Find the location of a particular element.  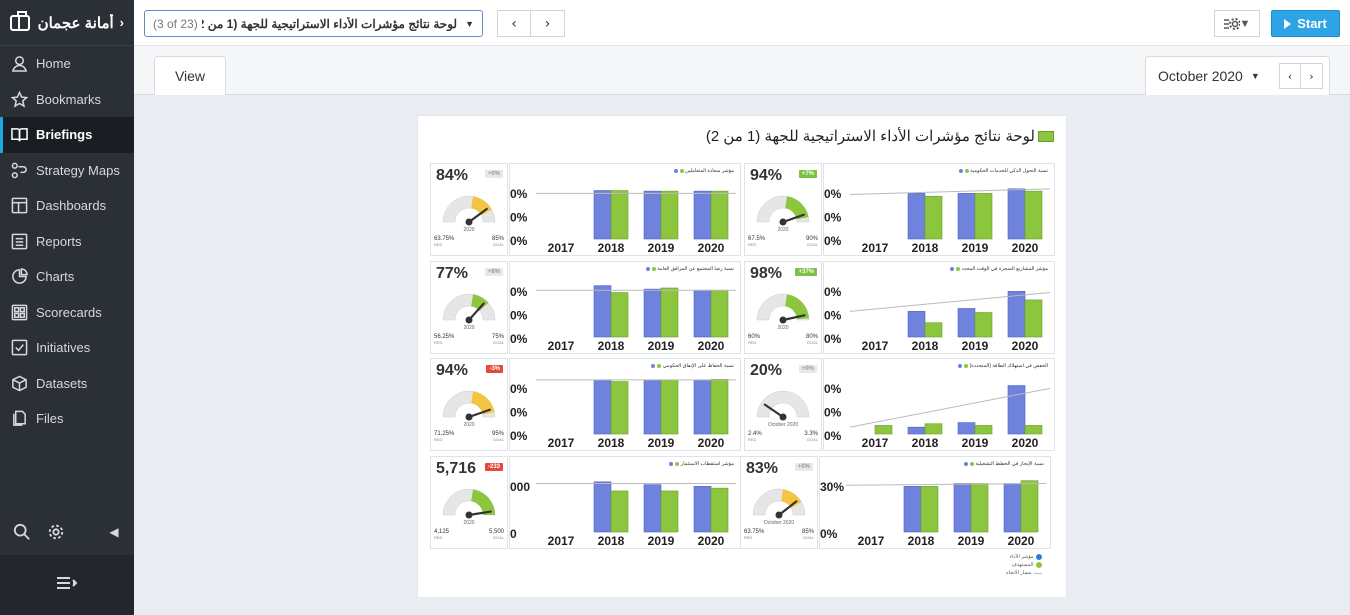

chevron-right-icon: › is located at coordinates (122, 22).